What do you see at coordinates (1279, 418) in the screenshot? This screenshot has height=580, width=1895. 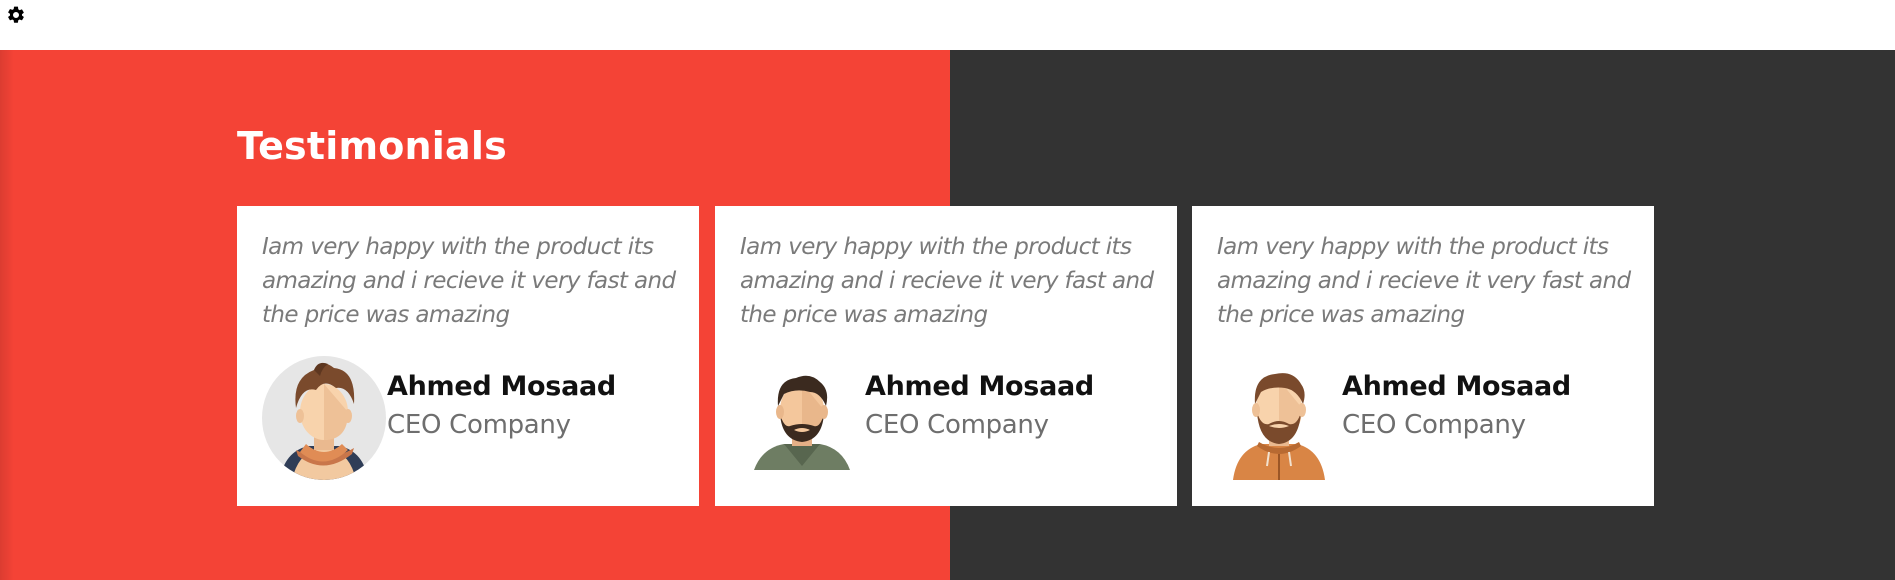 I see `avatar-man-bearded-orange-hoodie-icon` at bounding box center [1279, 418].